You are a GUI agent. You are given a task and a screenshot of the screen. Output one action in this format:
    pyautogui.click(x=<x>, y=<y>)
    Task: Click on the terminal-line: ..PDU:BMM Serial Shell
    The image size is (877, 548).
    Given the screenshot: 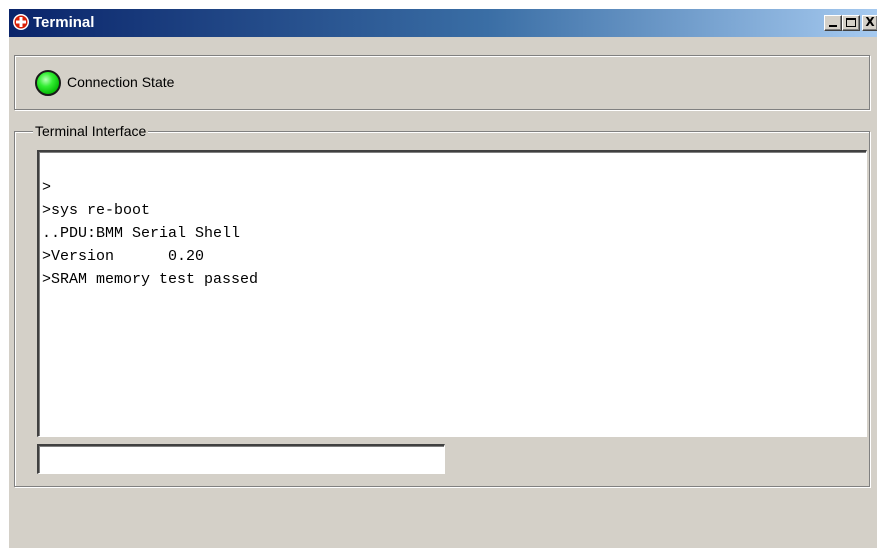 What is the action you would take?
    pyautogui.click(x=141, y=233)
    